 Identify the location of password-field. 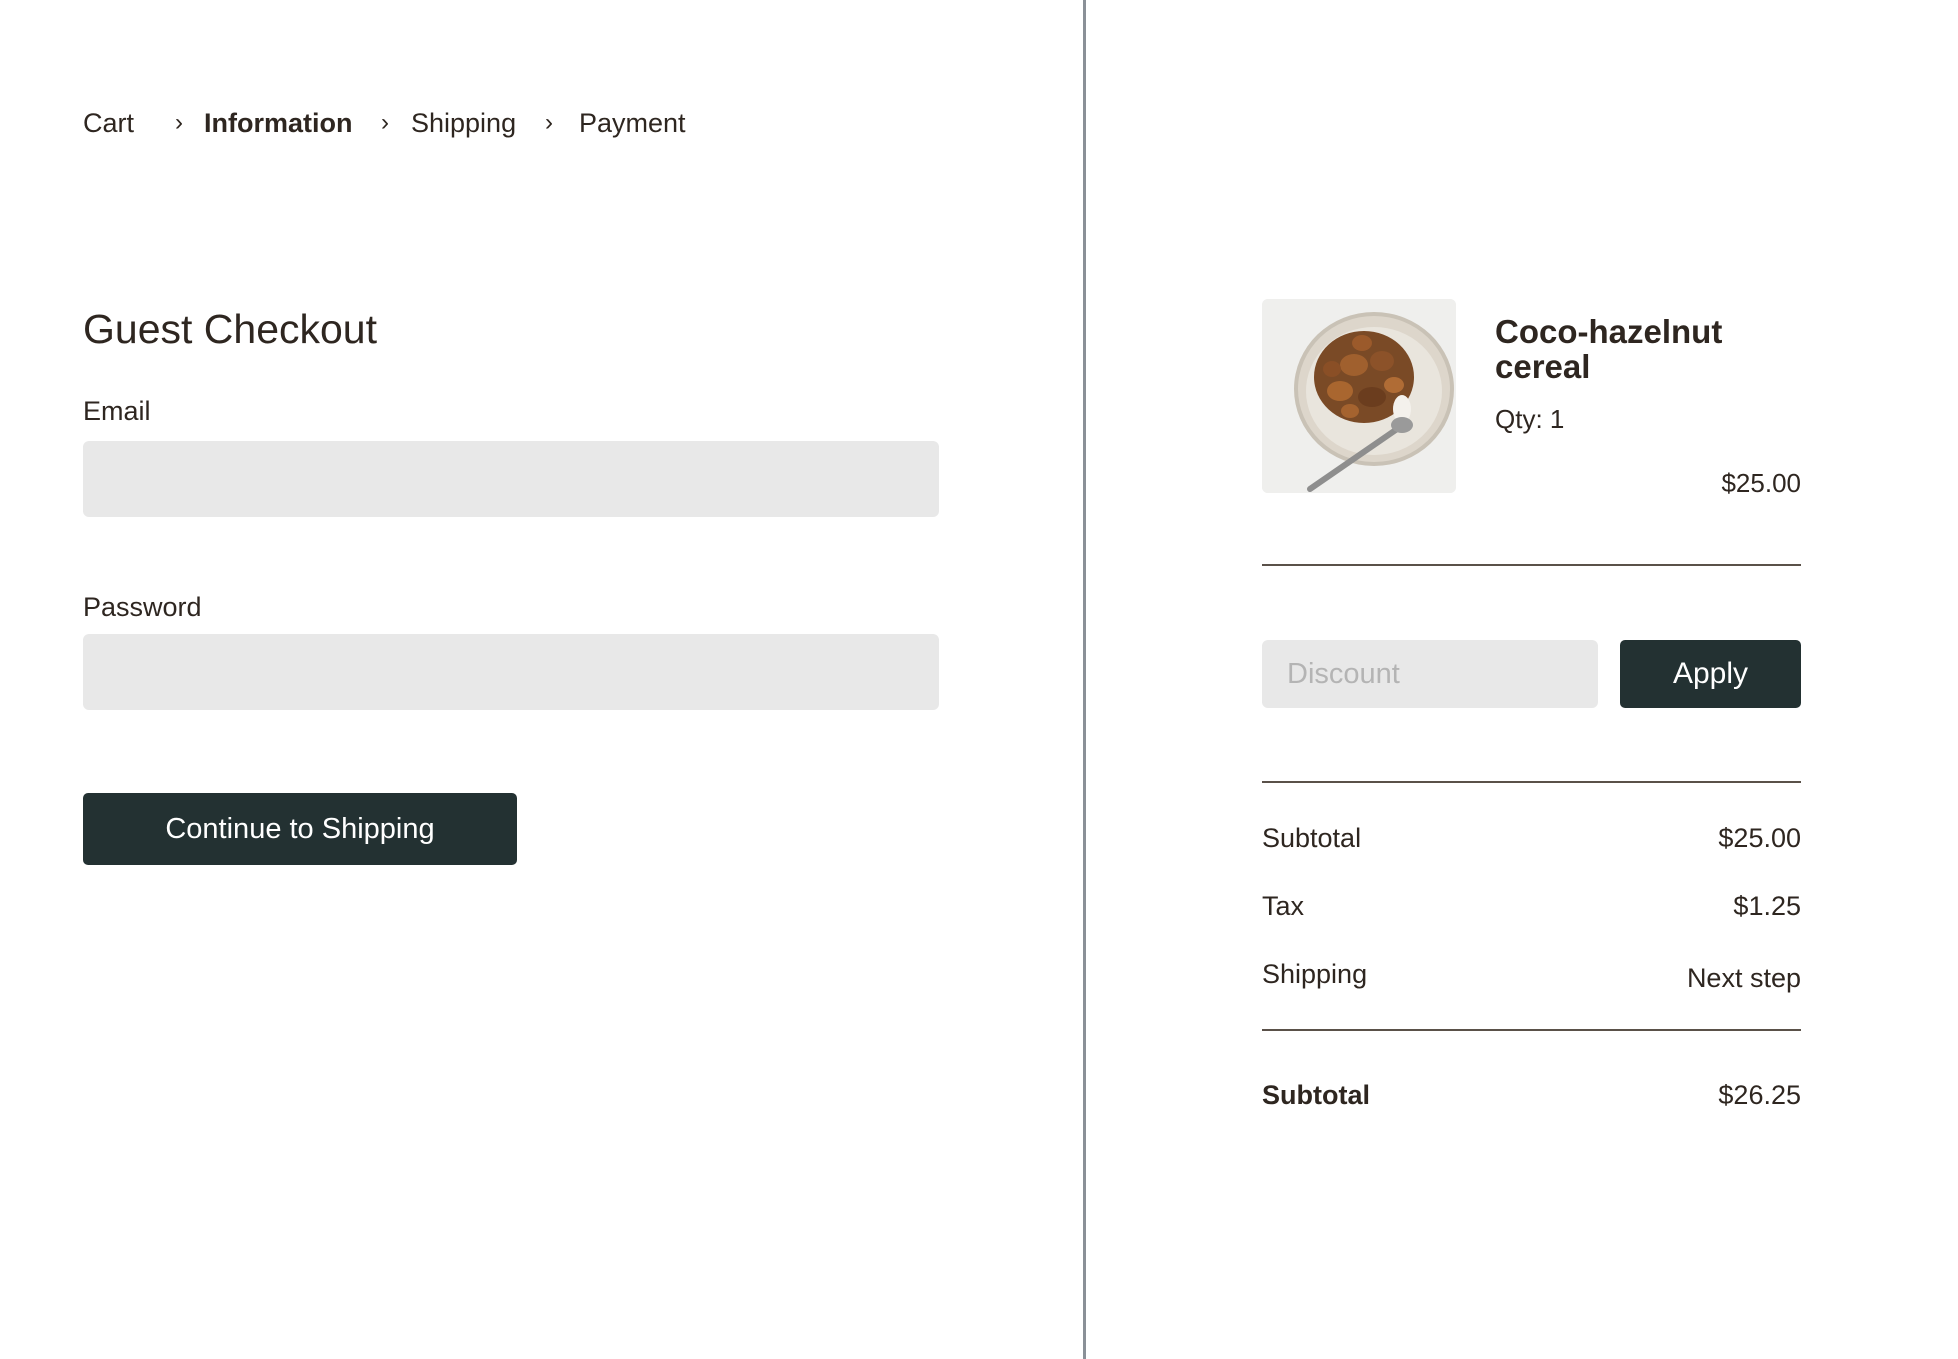
(511, 672).